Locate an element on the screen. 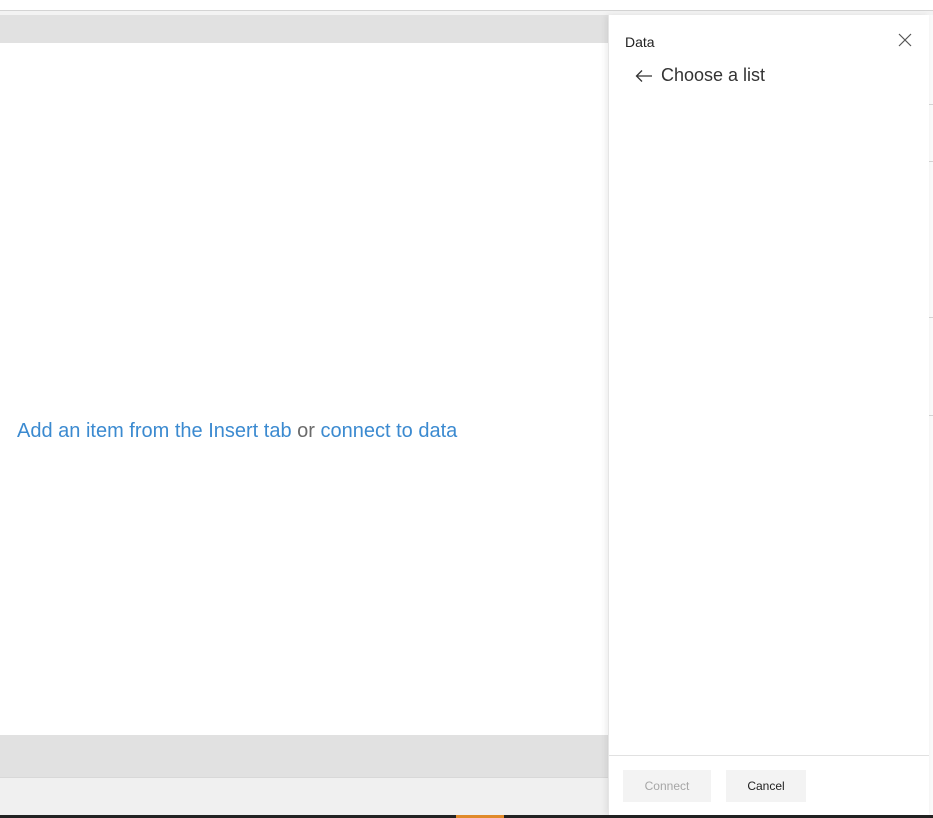 The height and width of the screenshot is (818, 933). connect-to-data-link: connect to data is located at coordinates (389, 431).